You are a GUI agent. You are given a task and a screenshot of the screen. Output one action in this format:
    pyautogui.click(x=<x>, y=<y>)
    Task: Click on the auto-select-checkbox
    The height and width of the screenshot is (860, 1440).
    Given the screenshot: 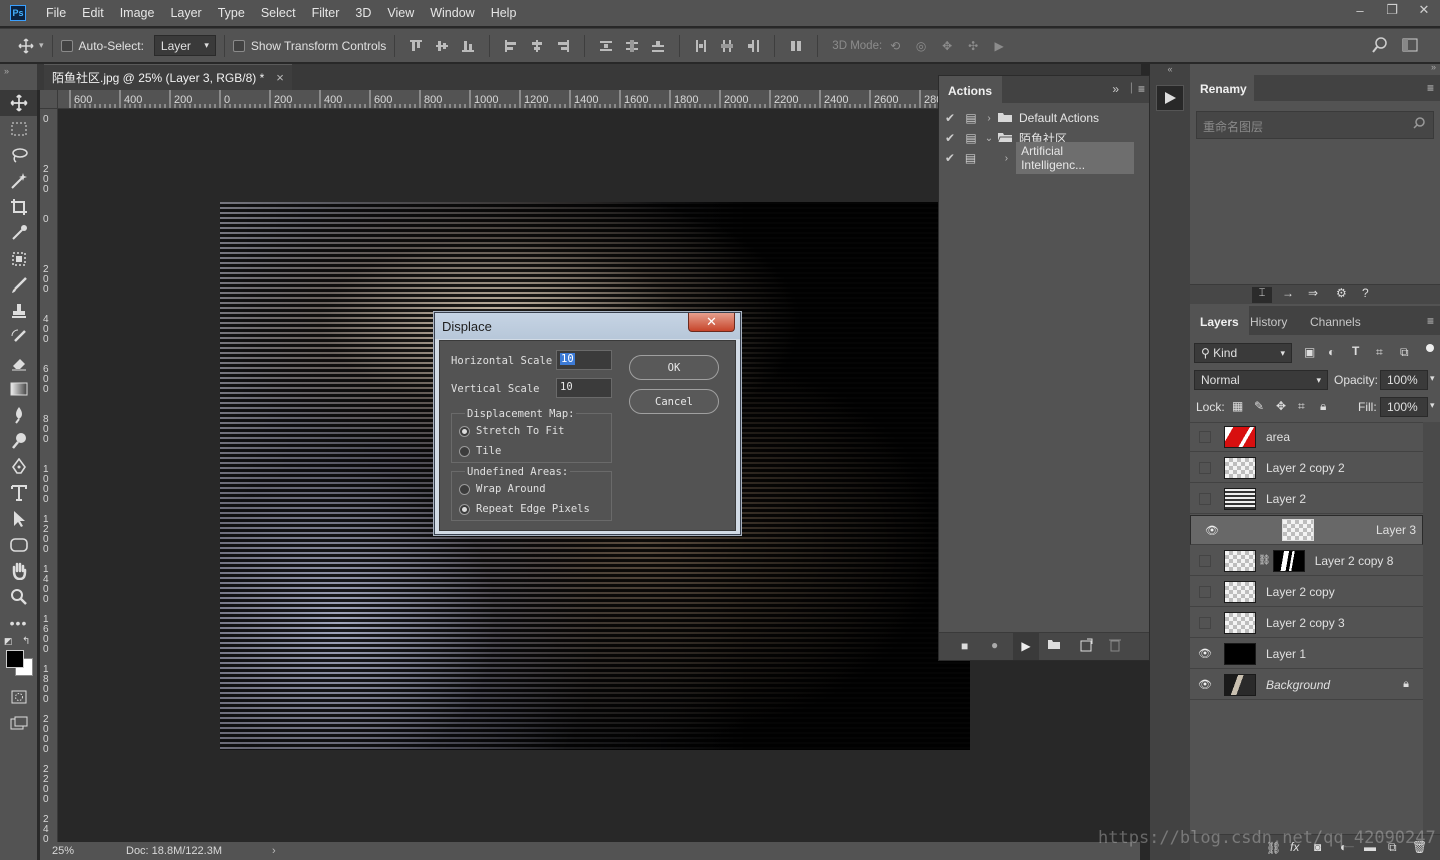 What is the action you would take?
    pyautogui.click(x=66, y=45)
    